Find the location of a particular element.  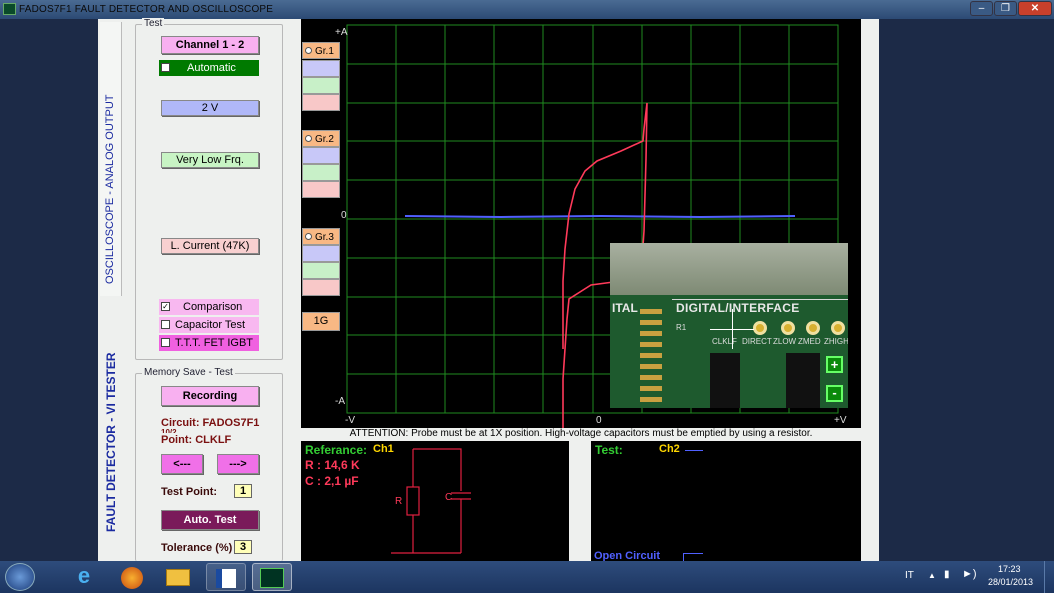

pin-label-zhigh: ZHIGH is located at coordinates (836, 341).